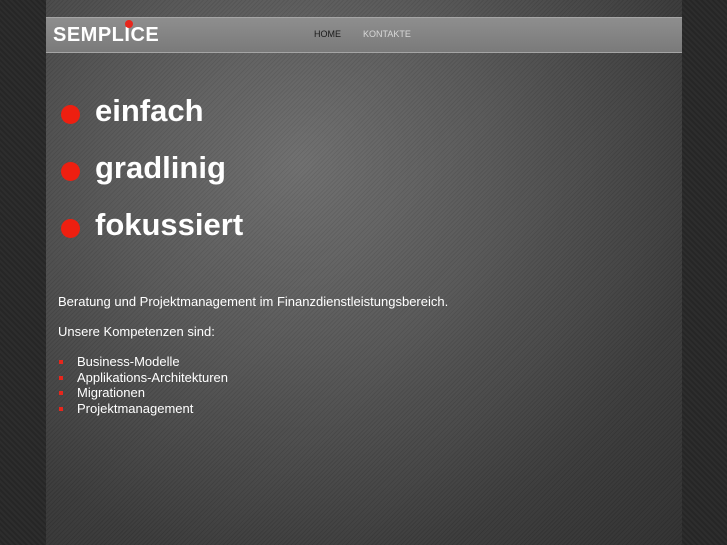  I want to click on logo-dot-icon, so click(129, 24).